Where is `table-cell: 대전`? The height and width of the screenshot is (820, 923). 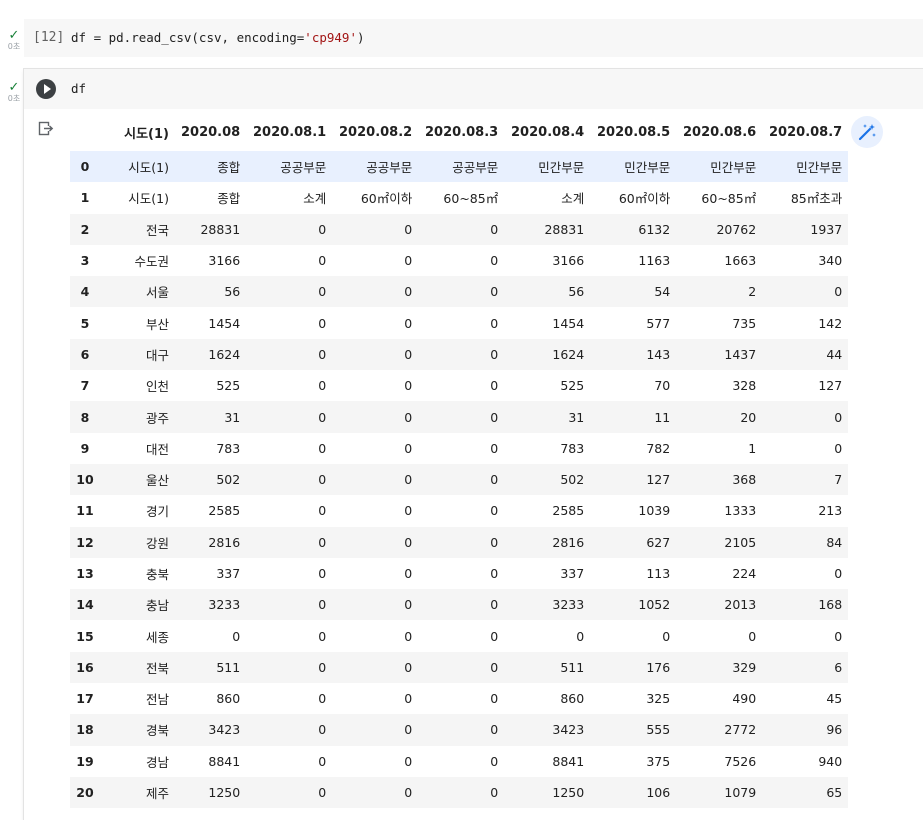 table-cell: 대전 is located at coordinates (157, 449).